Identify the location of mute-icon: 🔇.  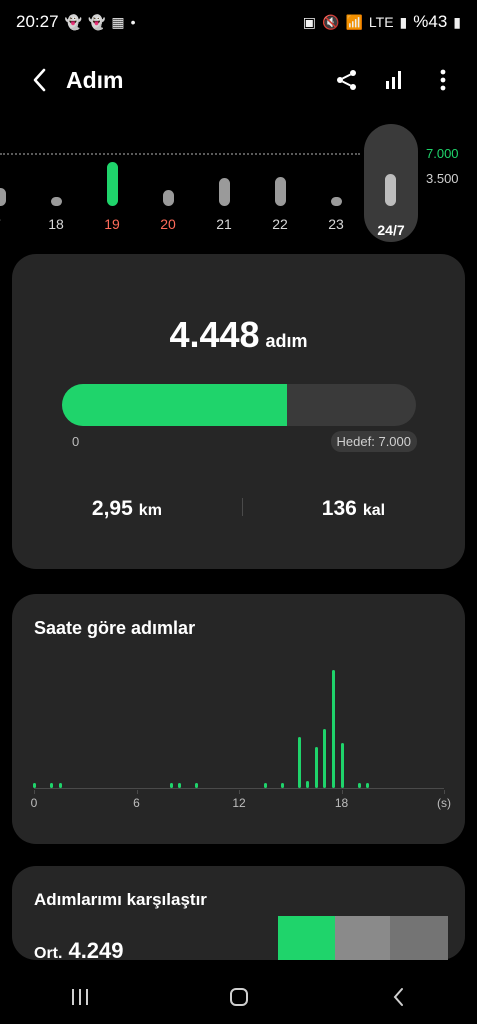
(331, 21).